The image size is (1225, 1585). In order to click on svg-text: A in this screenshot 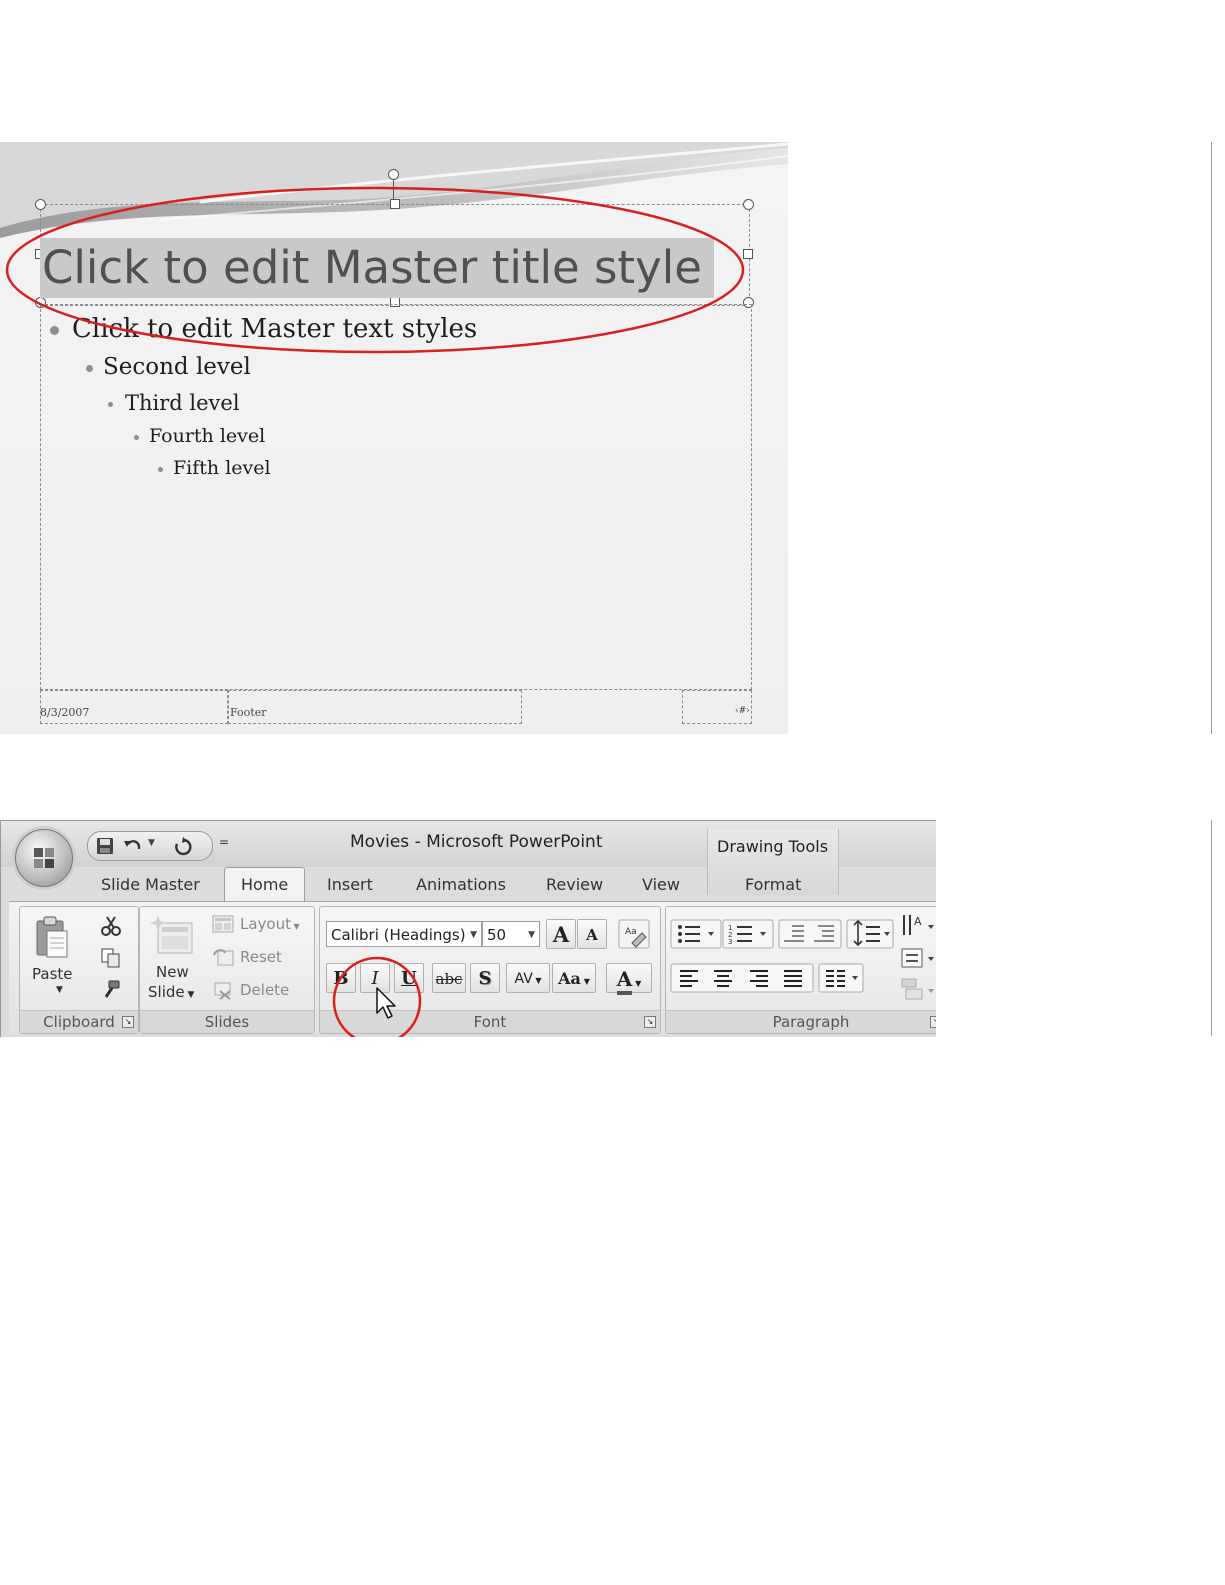, I will do `click(918, 921)`.